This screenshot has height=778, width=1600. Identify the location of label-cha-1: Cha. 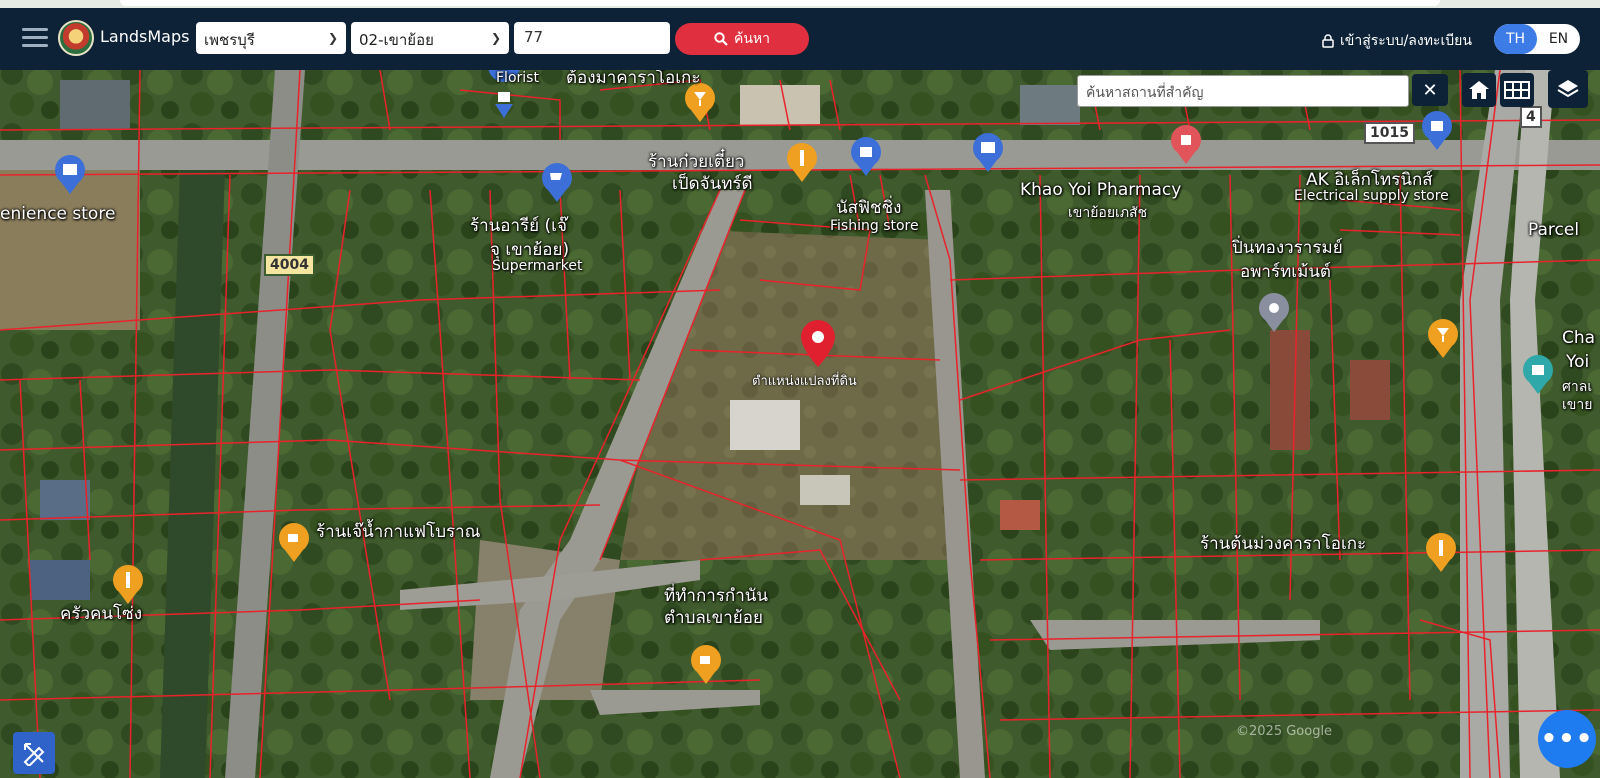
(1579, 338).